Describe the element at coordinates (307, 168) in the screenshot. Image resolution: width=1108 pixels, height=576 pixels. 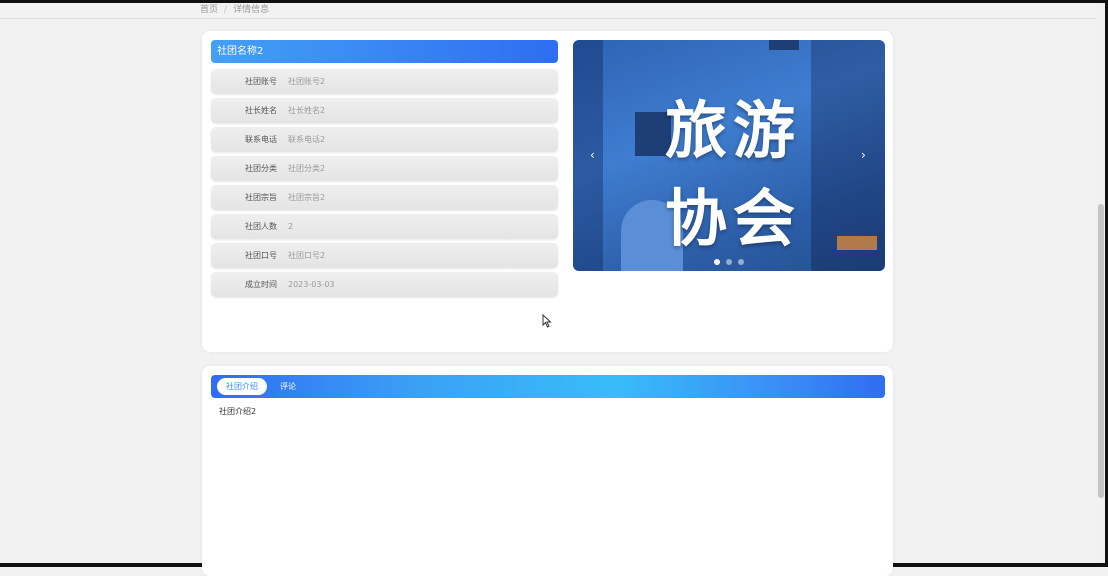
I see `info-value: 社团分类2` at that location.